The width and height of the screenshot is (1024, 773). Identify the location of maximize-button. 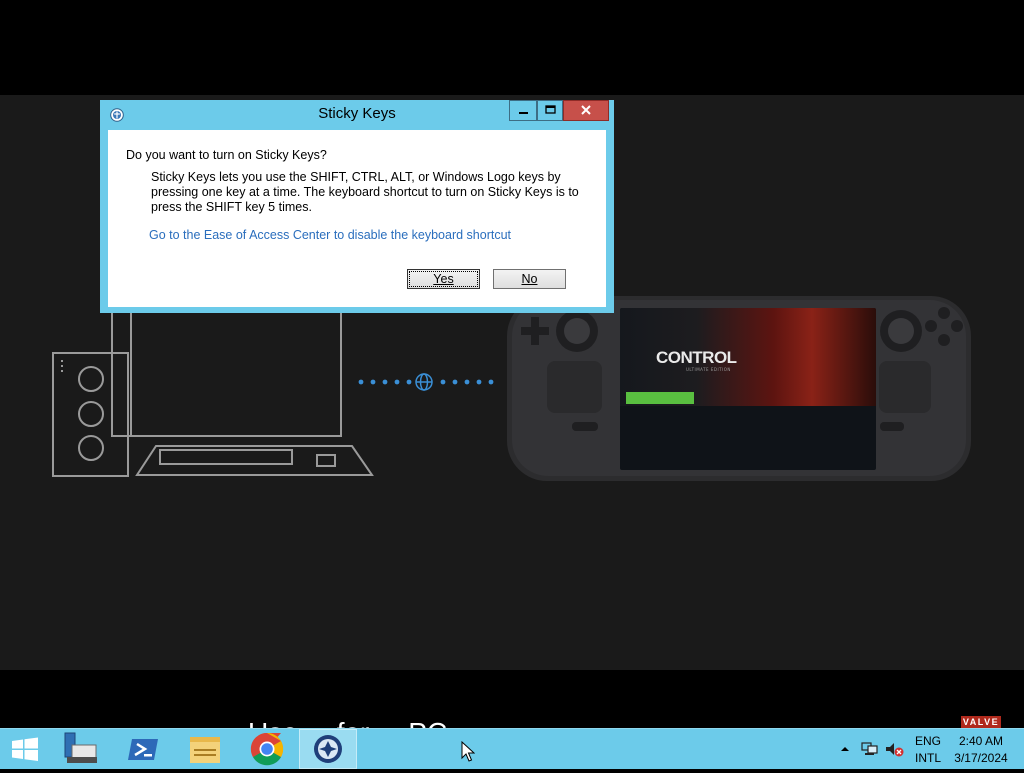
(550, 110).